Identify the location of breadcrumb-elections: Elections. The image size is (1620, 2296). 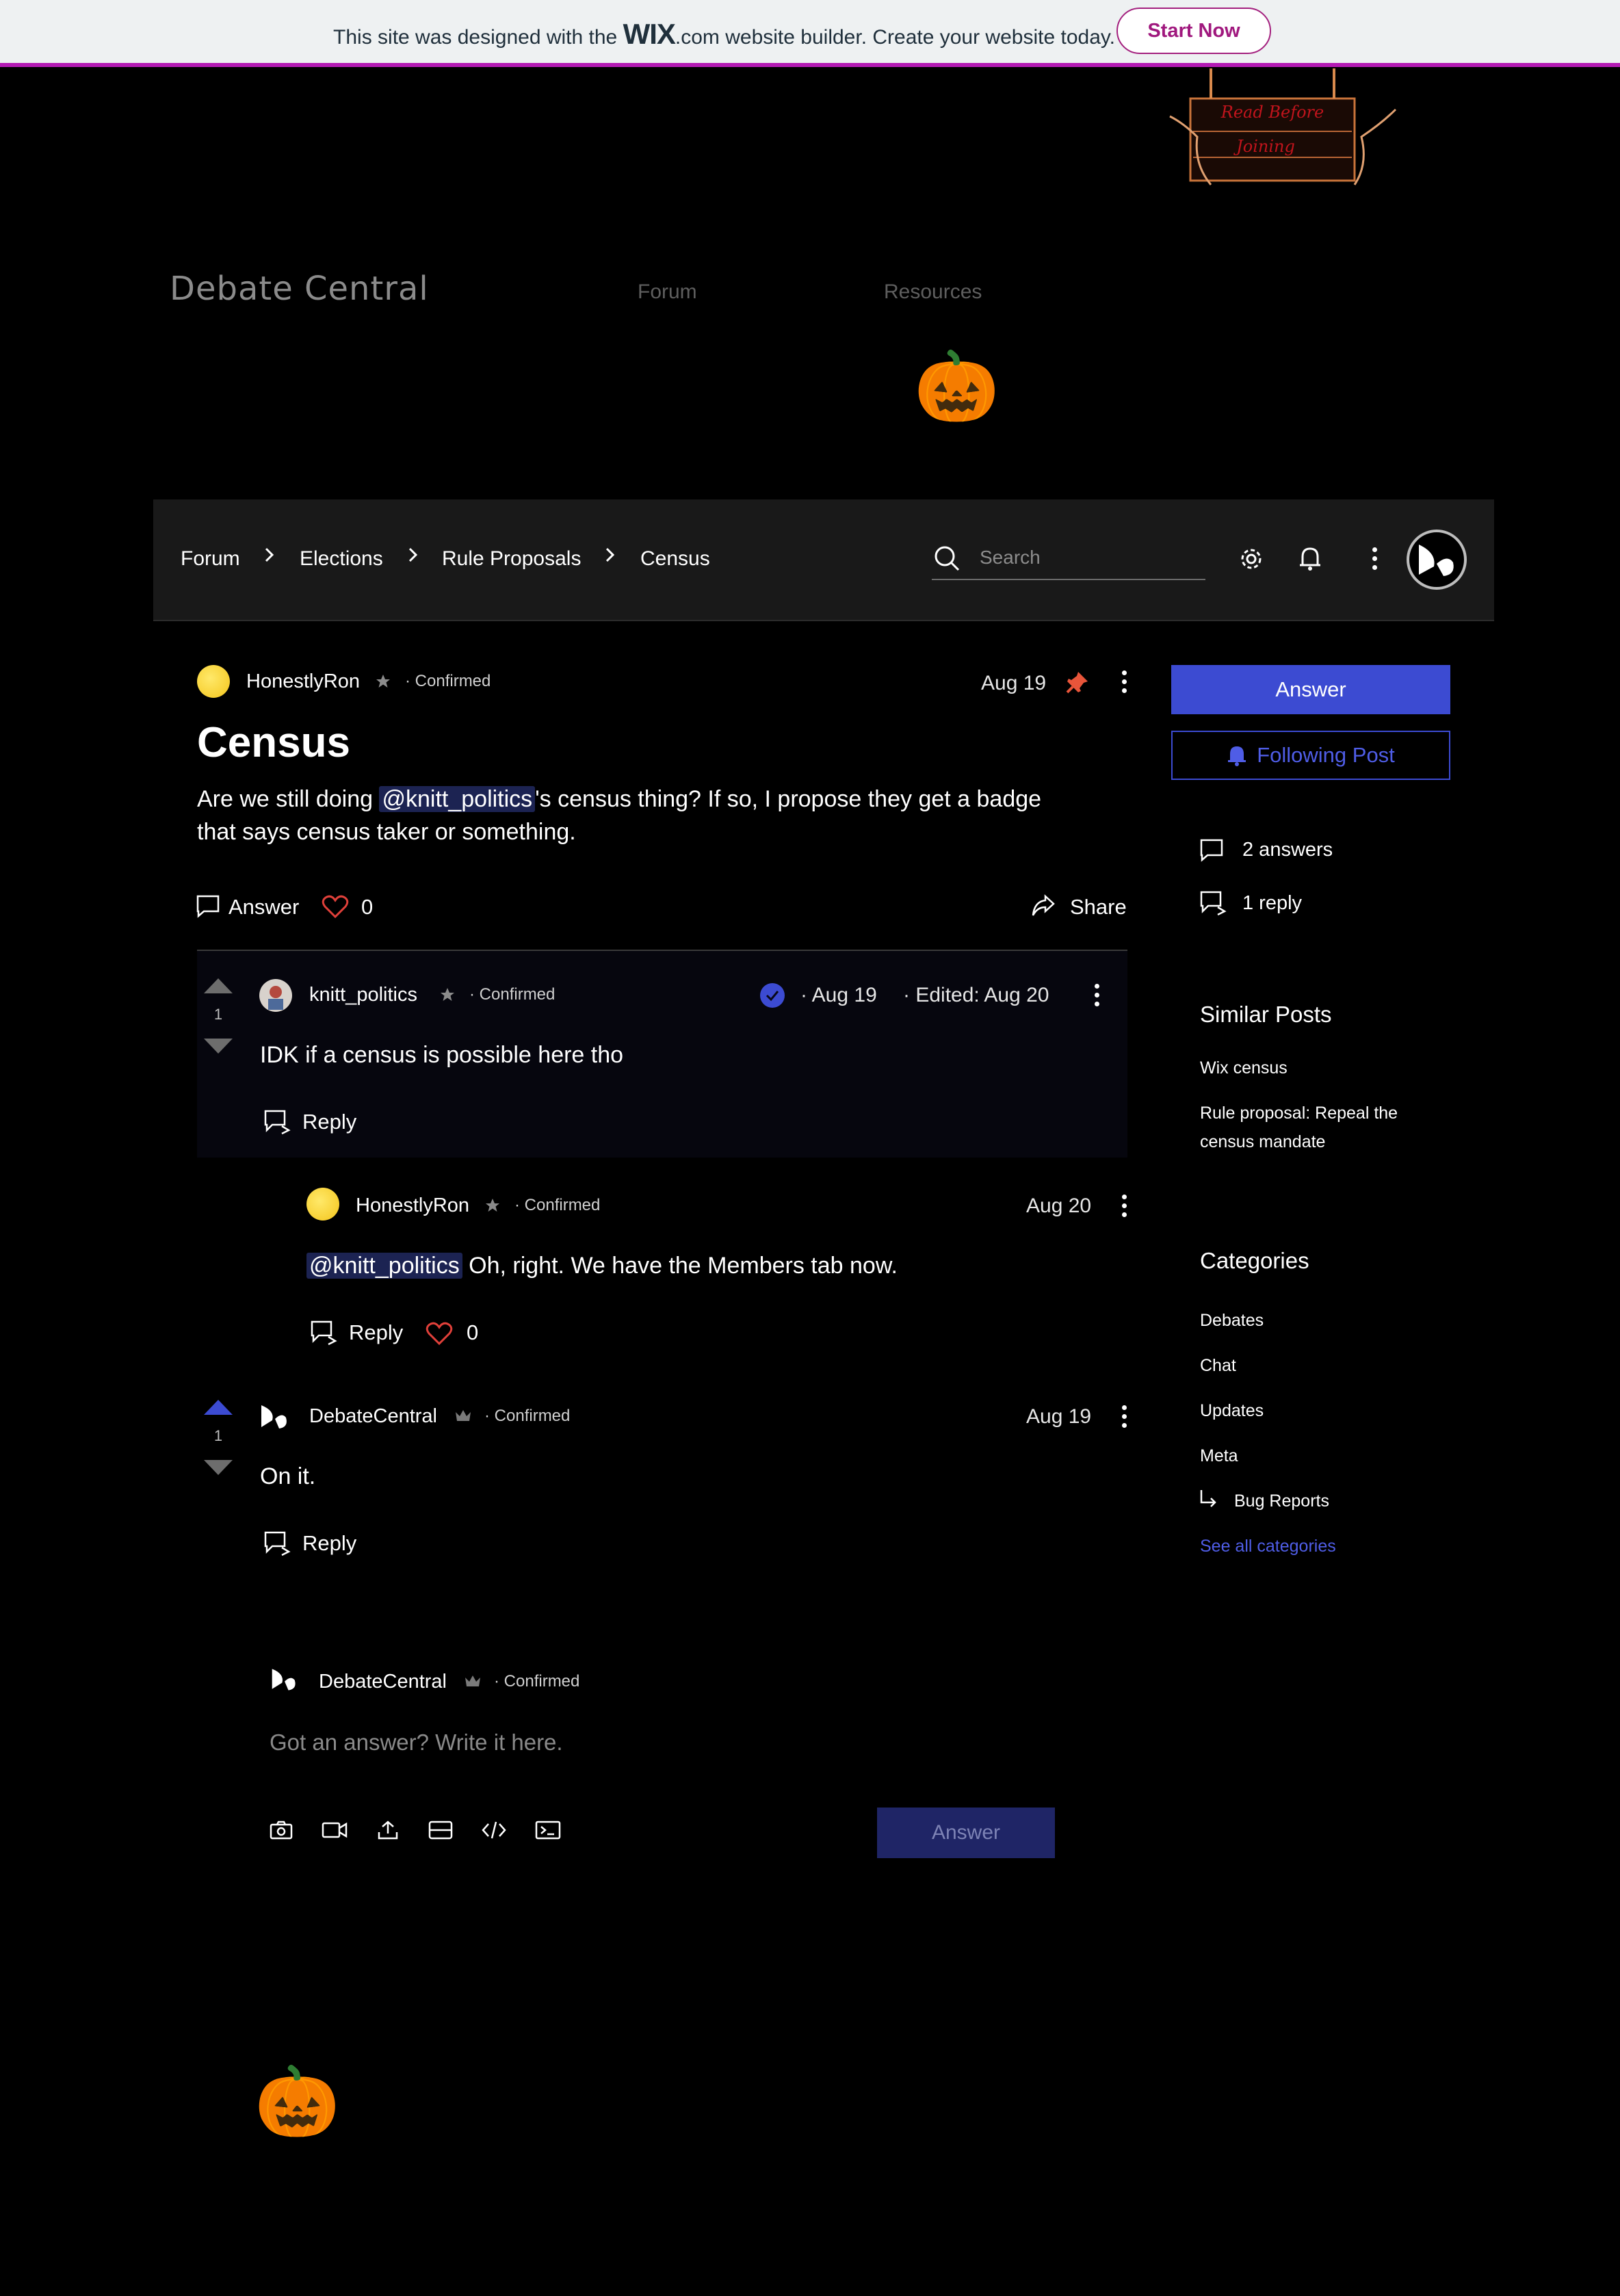
(341, 559).